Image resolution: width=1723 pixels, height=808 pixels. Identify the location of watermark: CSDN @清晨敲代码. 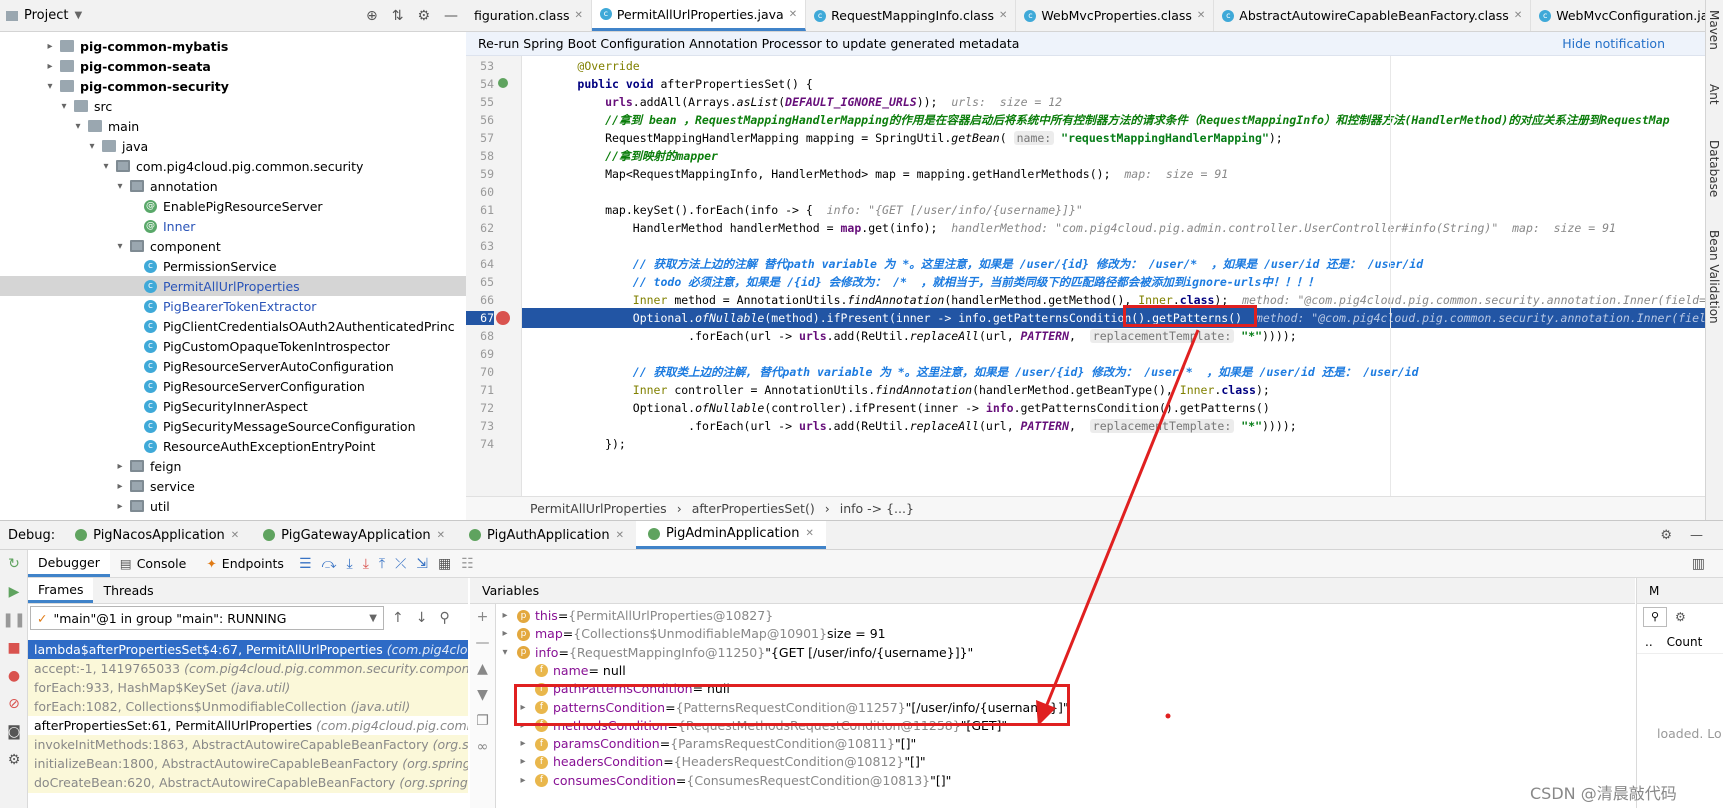
(1603, 793).